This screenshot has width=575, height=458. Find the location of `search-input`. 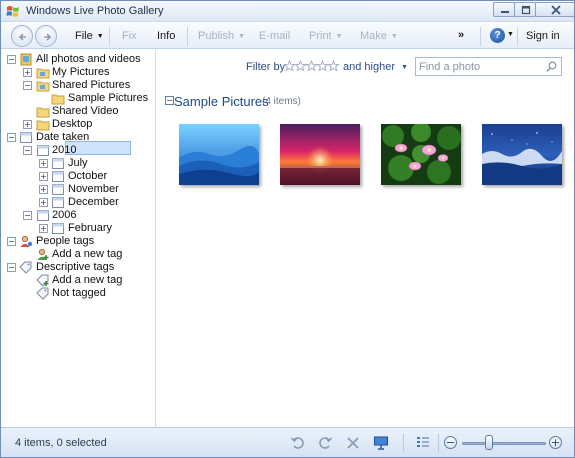

search-input is located at coordinates (479, 66).